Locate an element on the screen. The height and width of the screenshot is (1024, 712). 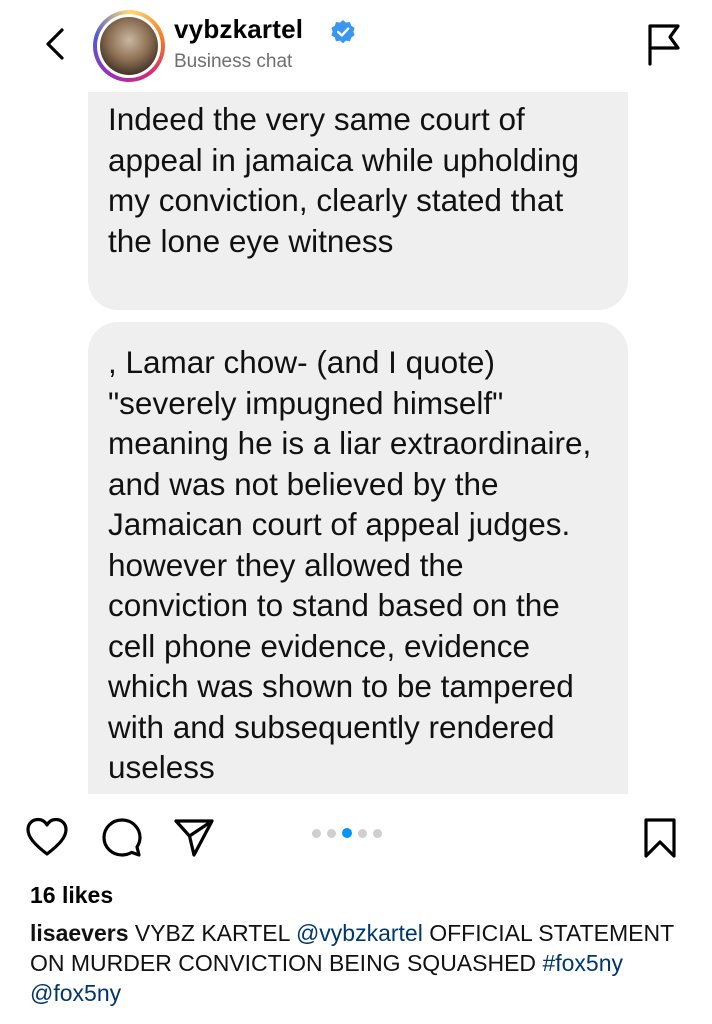
chat-type-label: Business chat is located at coordinates (233, 61).